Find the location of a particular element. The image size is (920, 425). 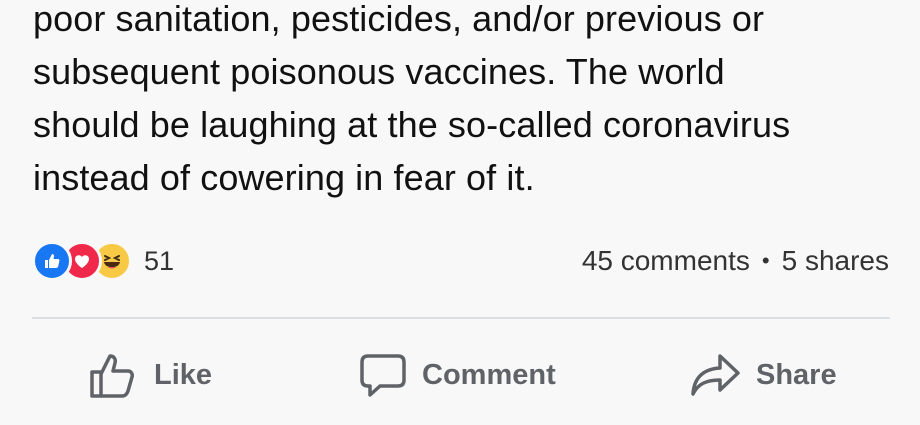

comment-button: Comment is located at coordinates (457, 375).